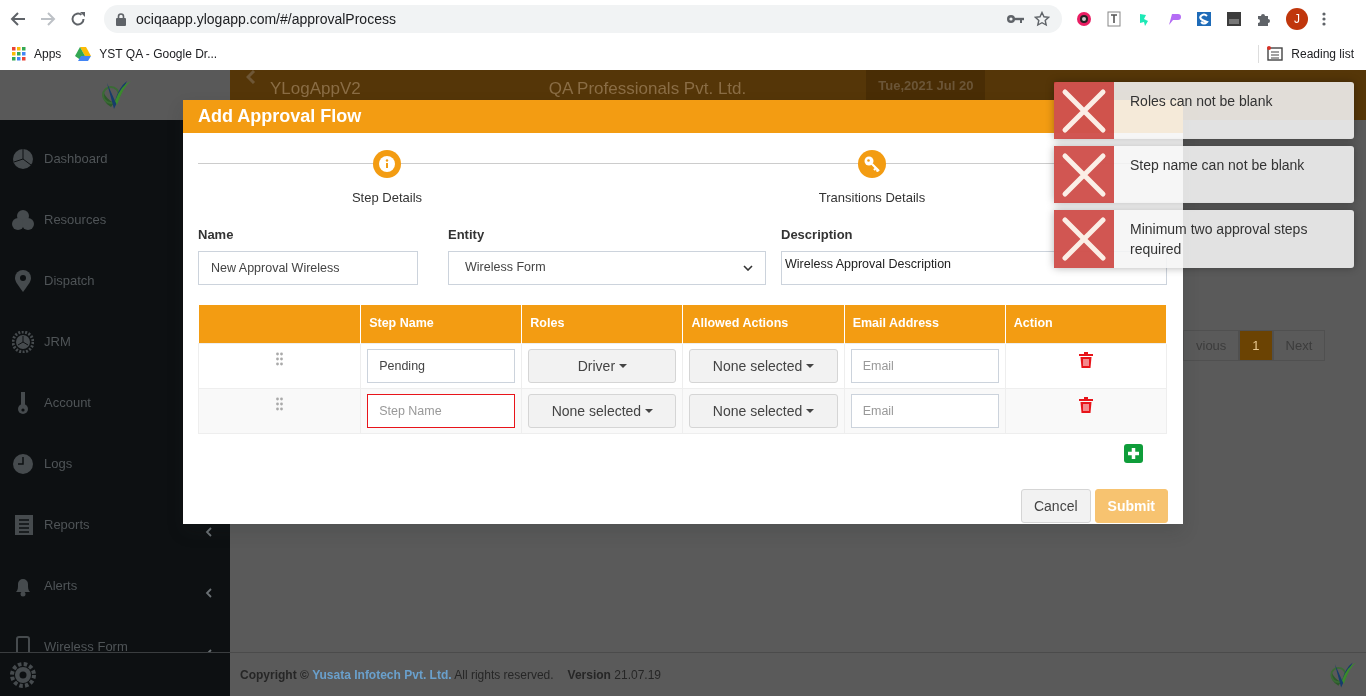 Image resolution: width=1366 pixels, height=696 pixels. What do you see at coordinates (387, 164) in the screenshot?
I see `info-icon` at bounding box center [387, 164].